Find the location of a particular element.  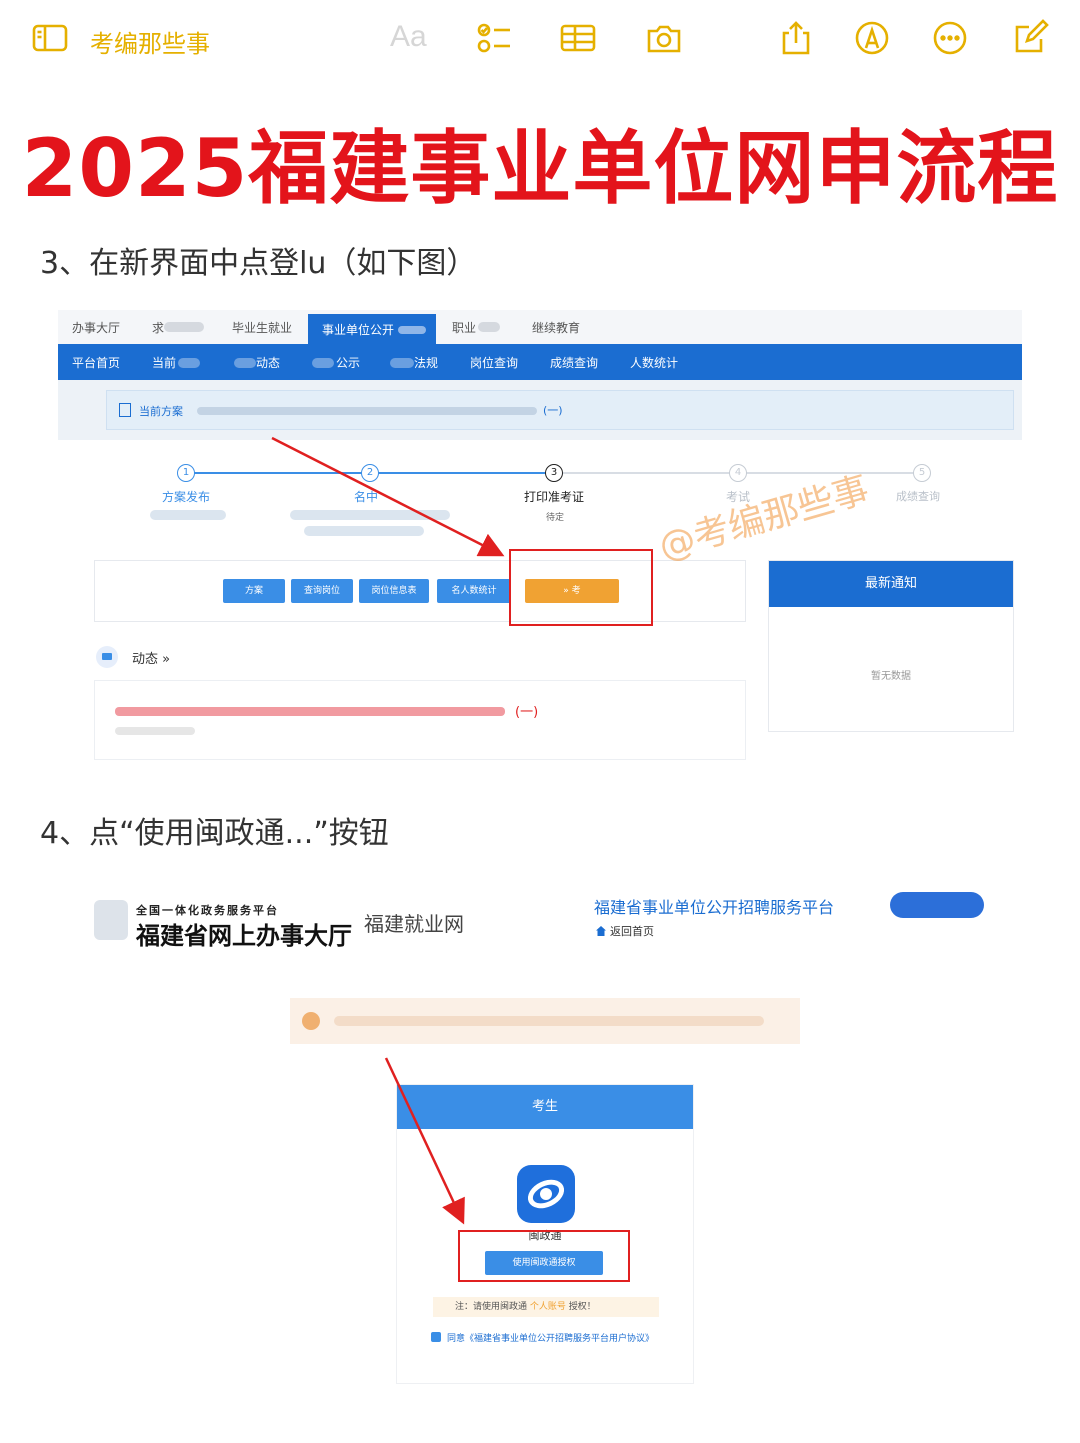

gov-logo is located at coordinates (111, 920).